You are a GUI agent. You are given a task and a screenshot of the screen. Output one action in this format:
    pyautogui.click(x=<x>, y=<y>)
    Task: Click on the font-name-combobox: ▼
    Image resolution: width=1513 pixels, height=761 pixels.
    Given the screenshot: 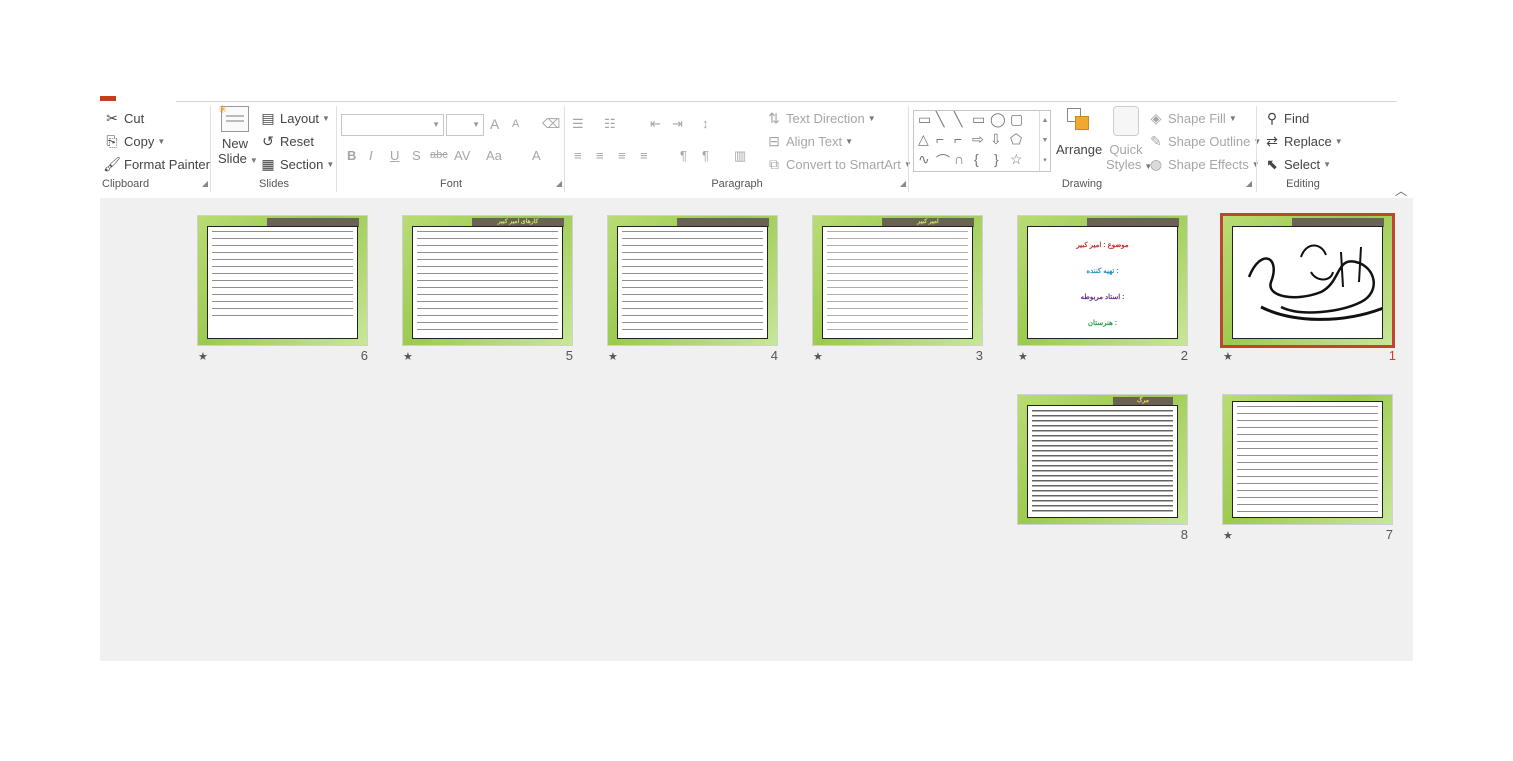 What is the action you would take?
    pyautogui.click(x=392, y=125)
    